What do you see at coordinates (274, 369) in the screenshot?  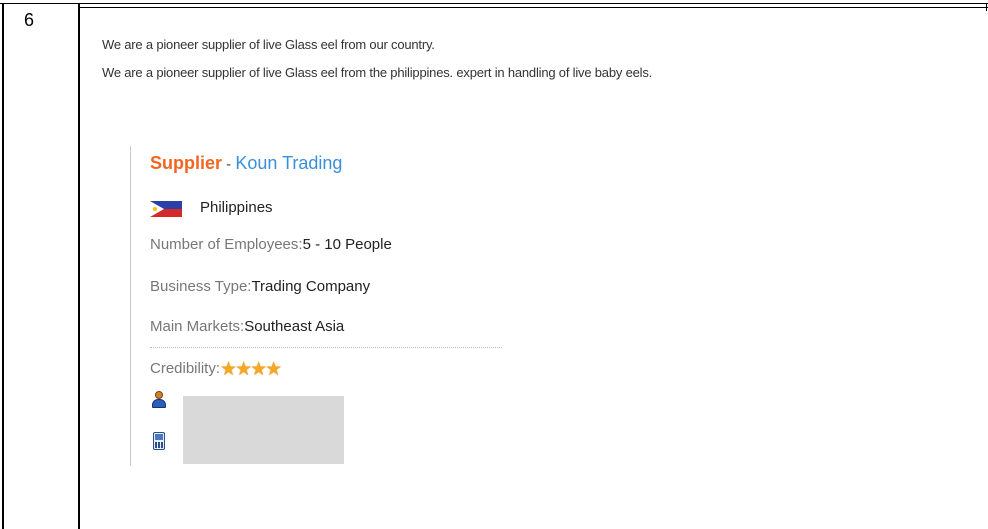 I see `star-icon: ★` at bounding box center [274, 369].